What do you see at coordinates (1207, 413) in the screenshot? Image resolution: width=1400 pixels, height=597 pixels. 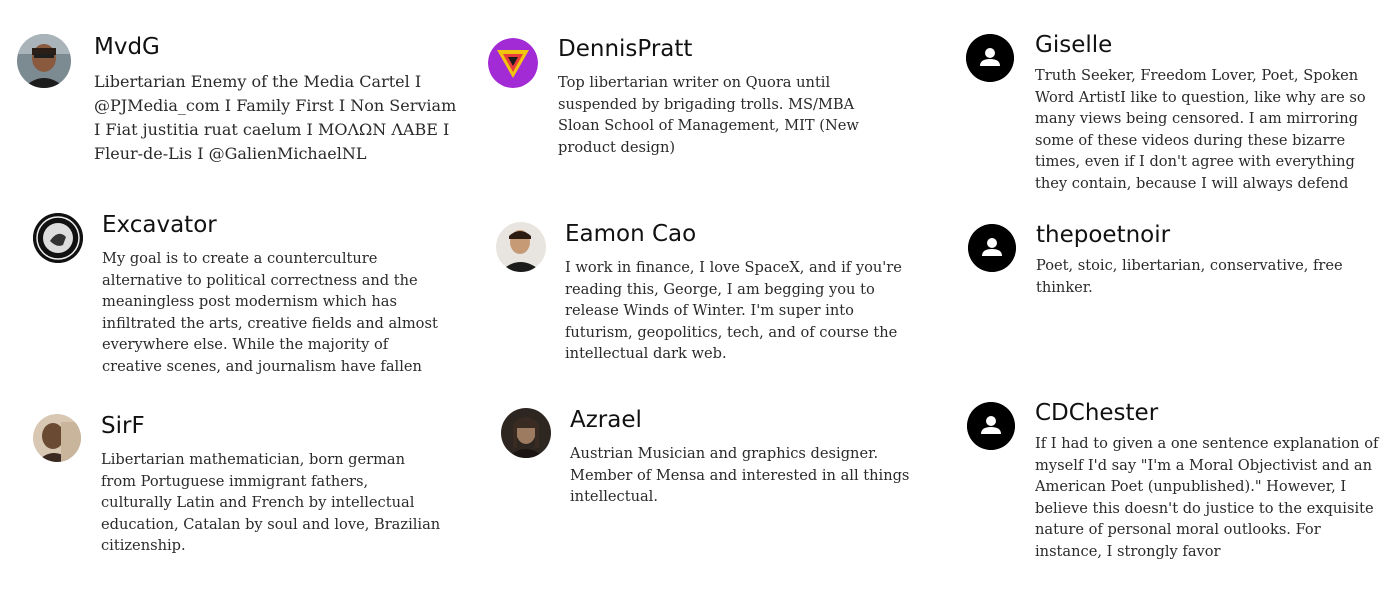 I see `profile-name: CDChester` at bounding box center [1207, 413].